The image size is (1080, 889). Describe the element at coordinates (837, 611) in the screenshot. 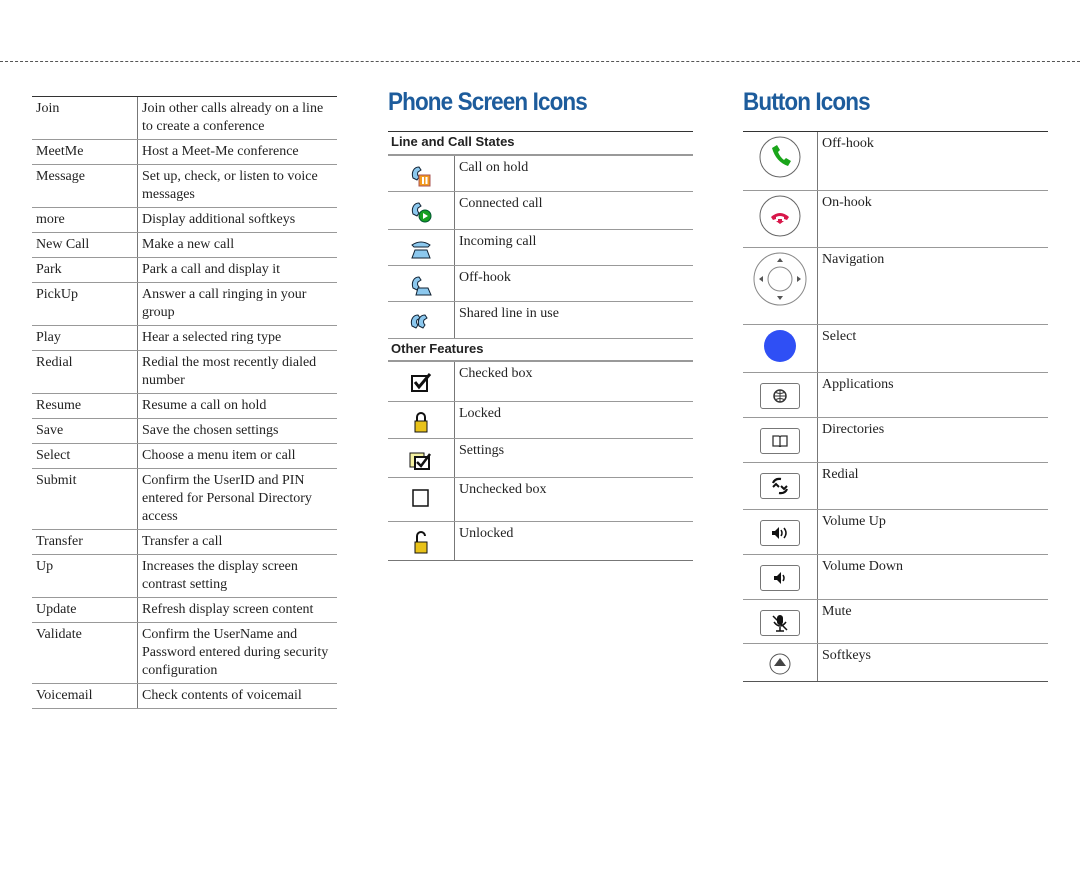

I see `button-label: Mute` at that location.